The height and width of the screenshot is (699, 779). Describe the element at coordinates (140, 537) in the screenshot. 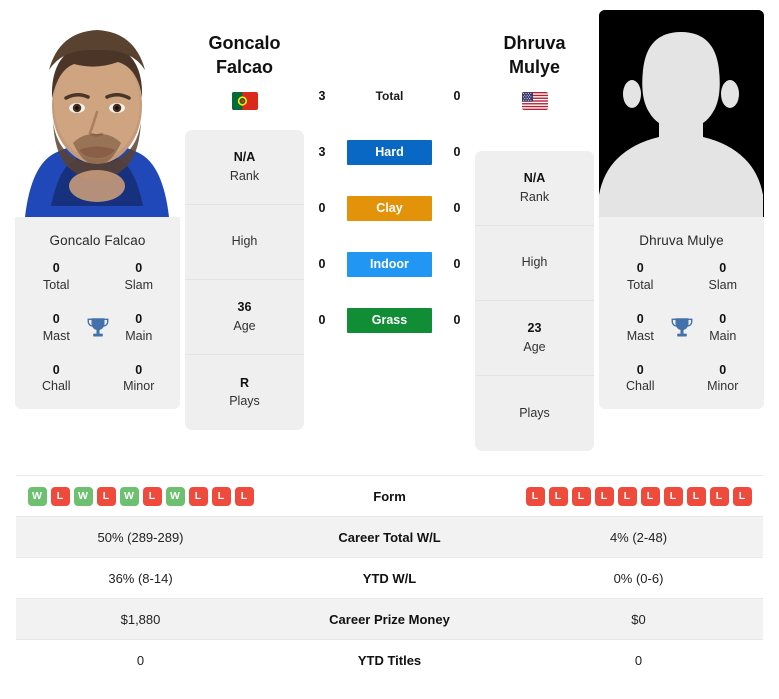

I see `left-value: 50% (289-289)` at that location.